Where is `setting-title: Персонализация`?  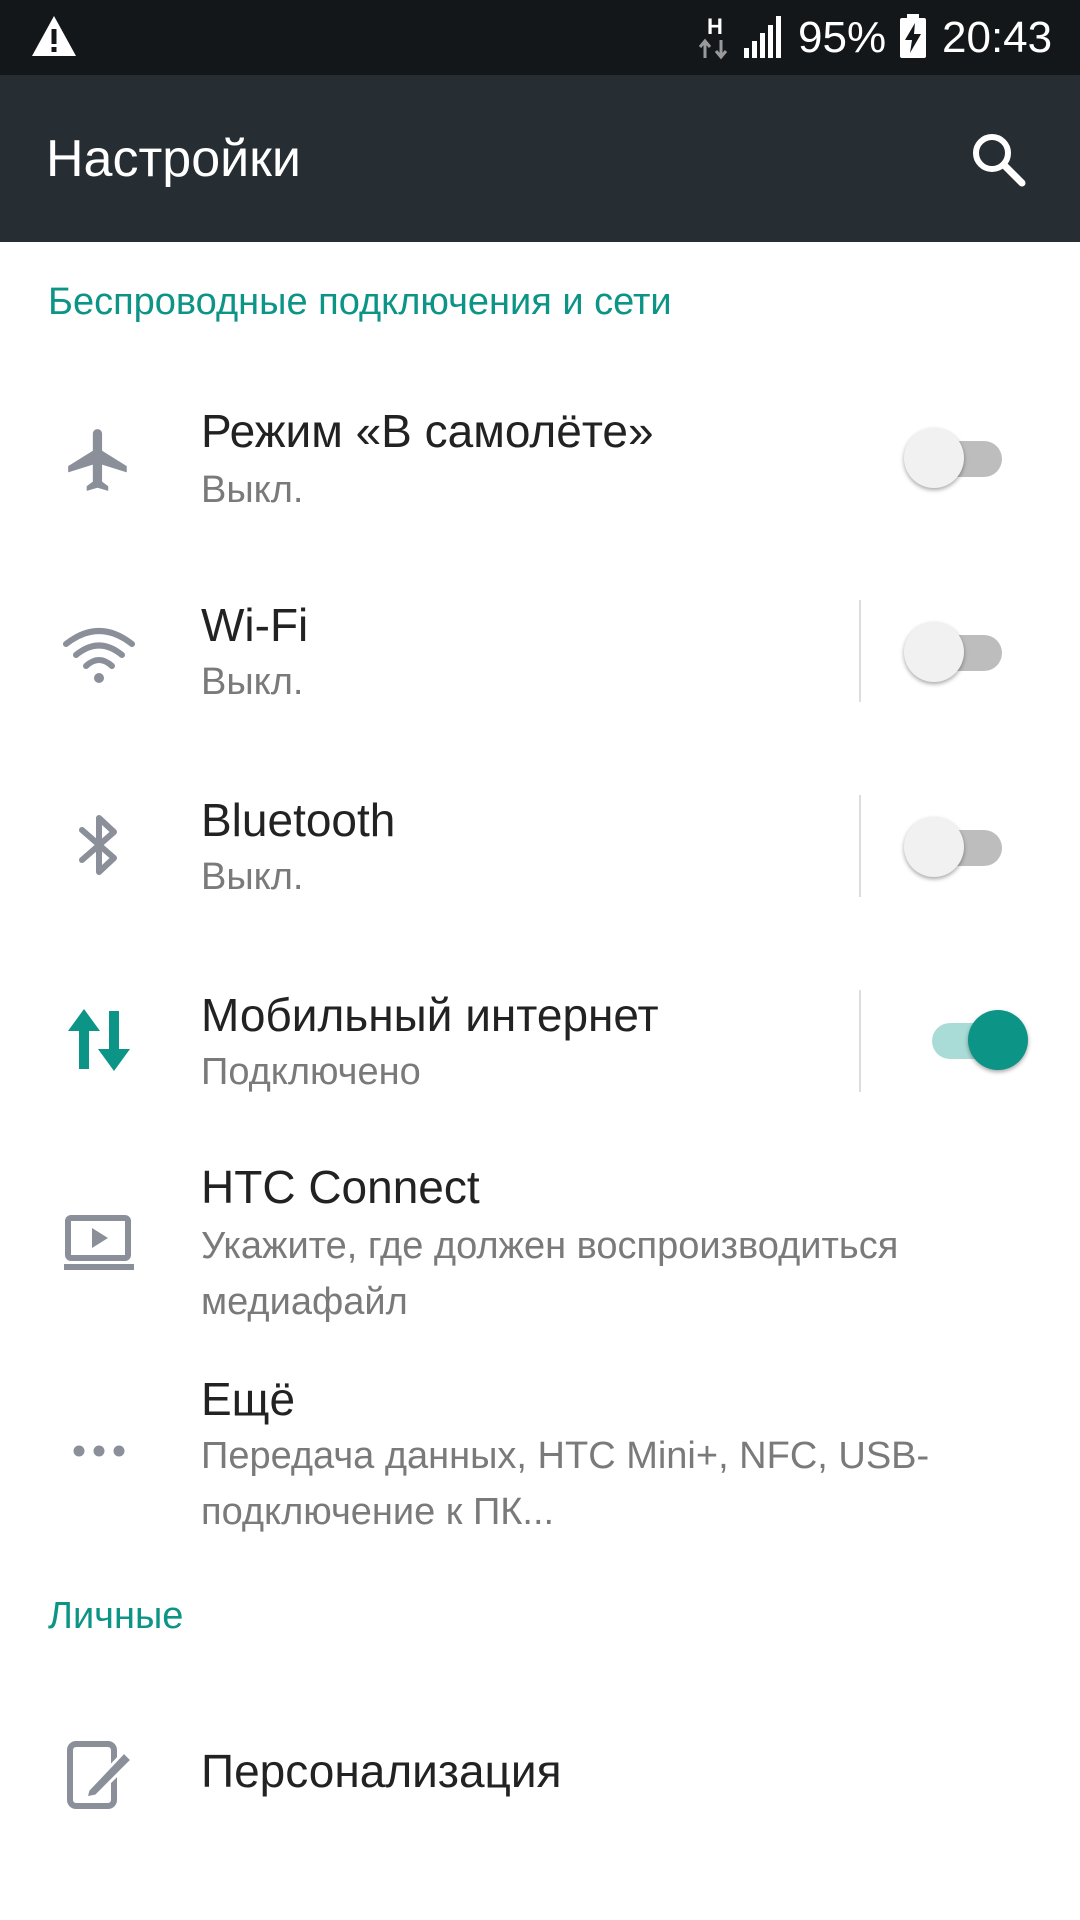 setting-title: Персонализация is located at coordinates (381, 1771).